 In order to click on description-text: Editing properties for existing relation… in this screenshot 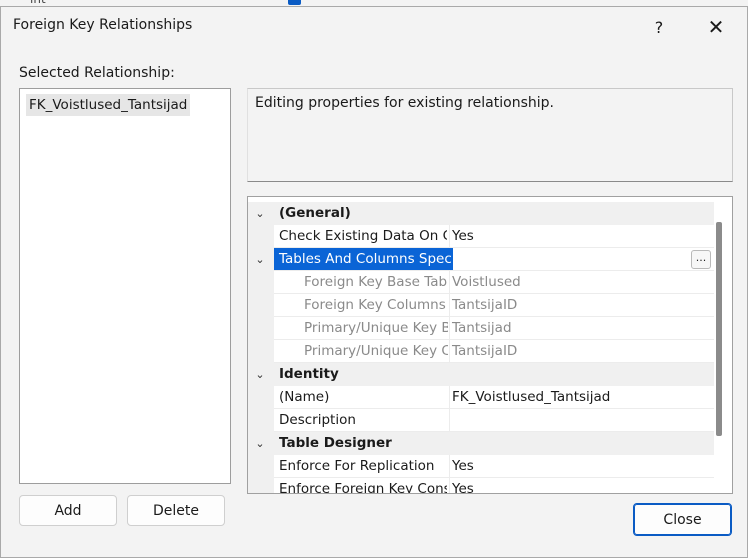, I will do `click(404, 103)`.